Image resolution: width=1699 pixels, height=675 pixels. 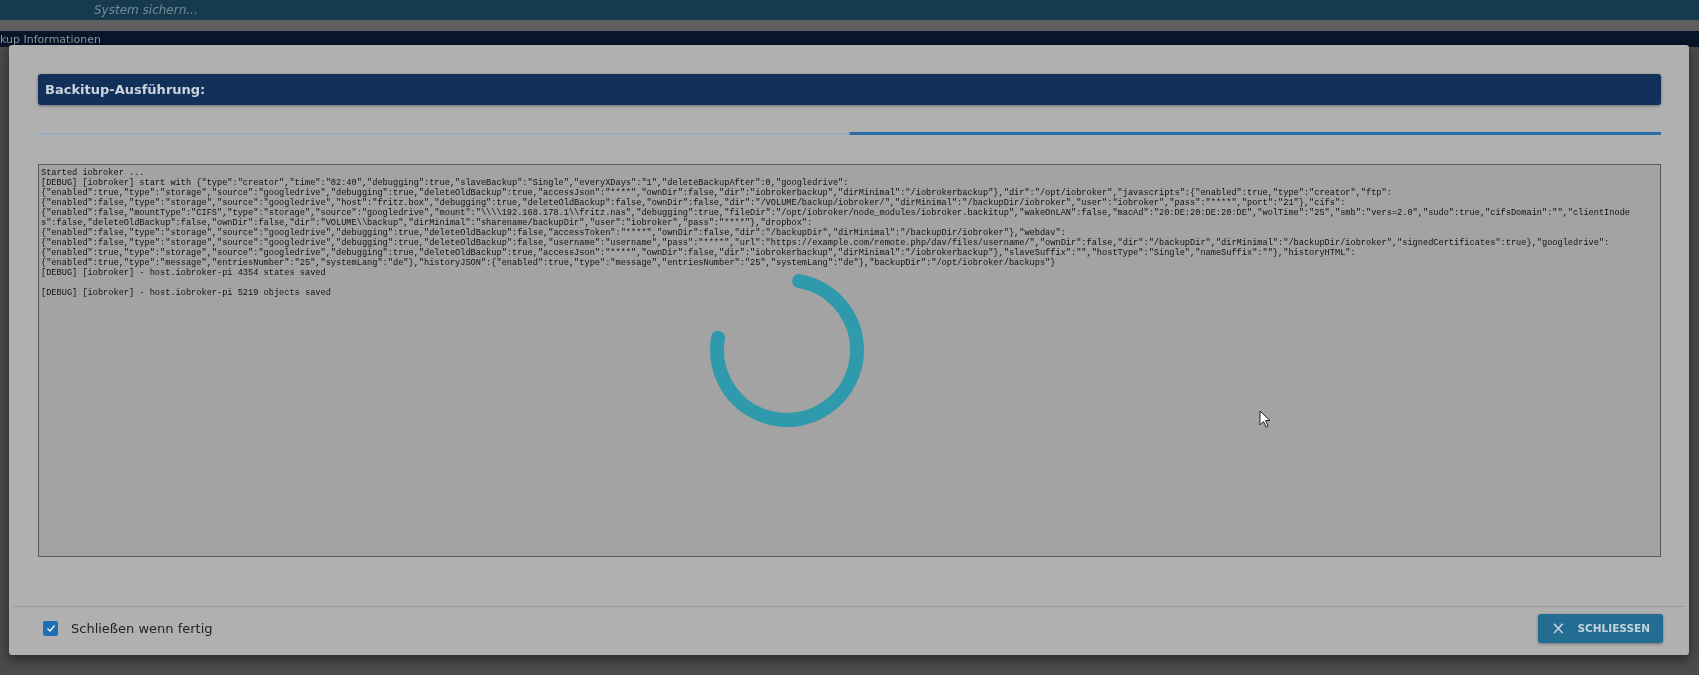 I want to click on checkbox, so click(x=50, y=628).